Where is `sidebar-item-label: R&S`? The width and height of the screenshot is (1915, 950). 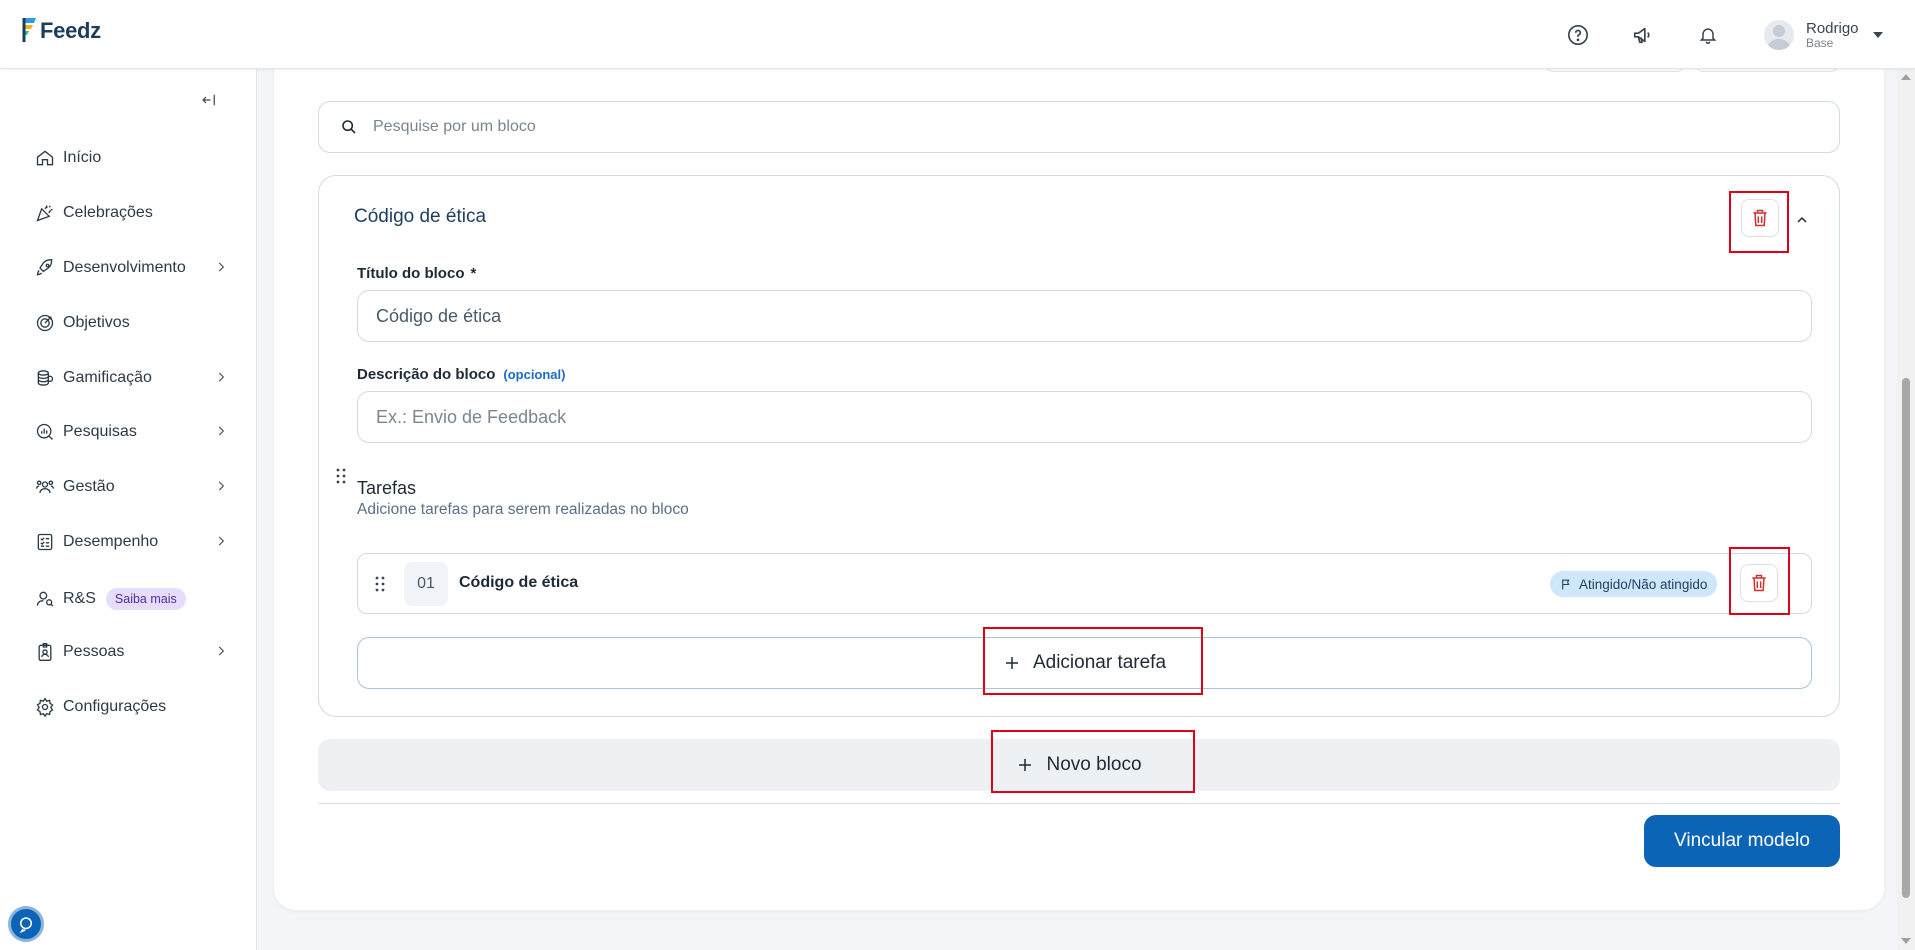 sidebar-item-label: R&S is located at coordinates (79, 598).